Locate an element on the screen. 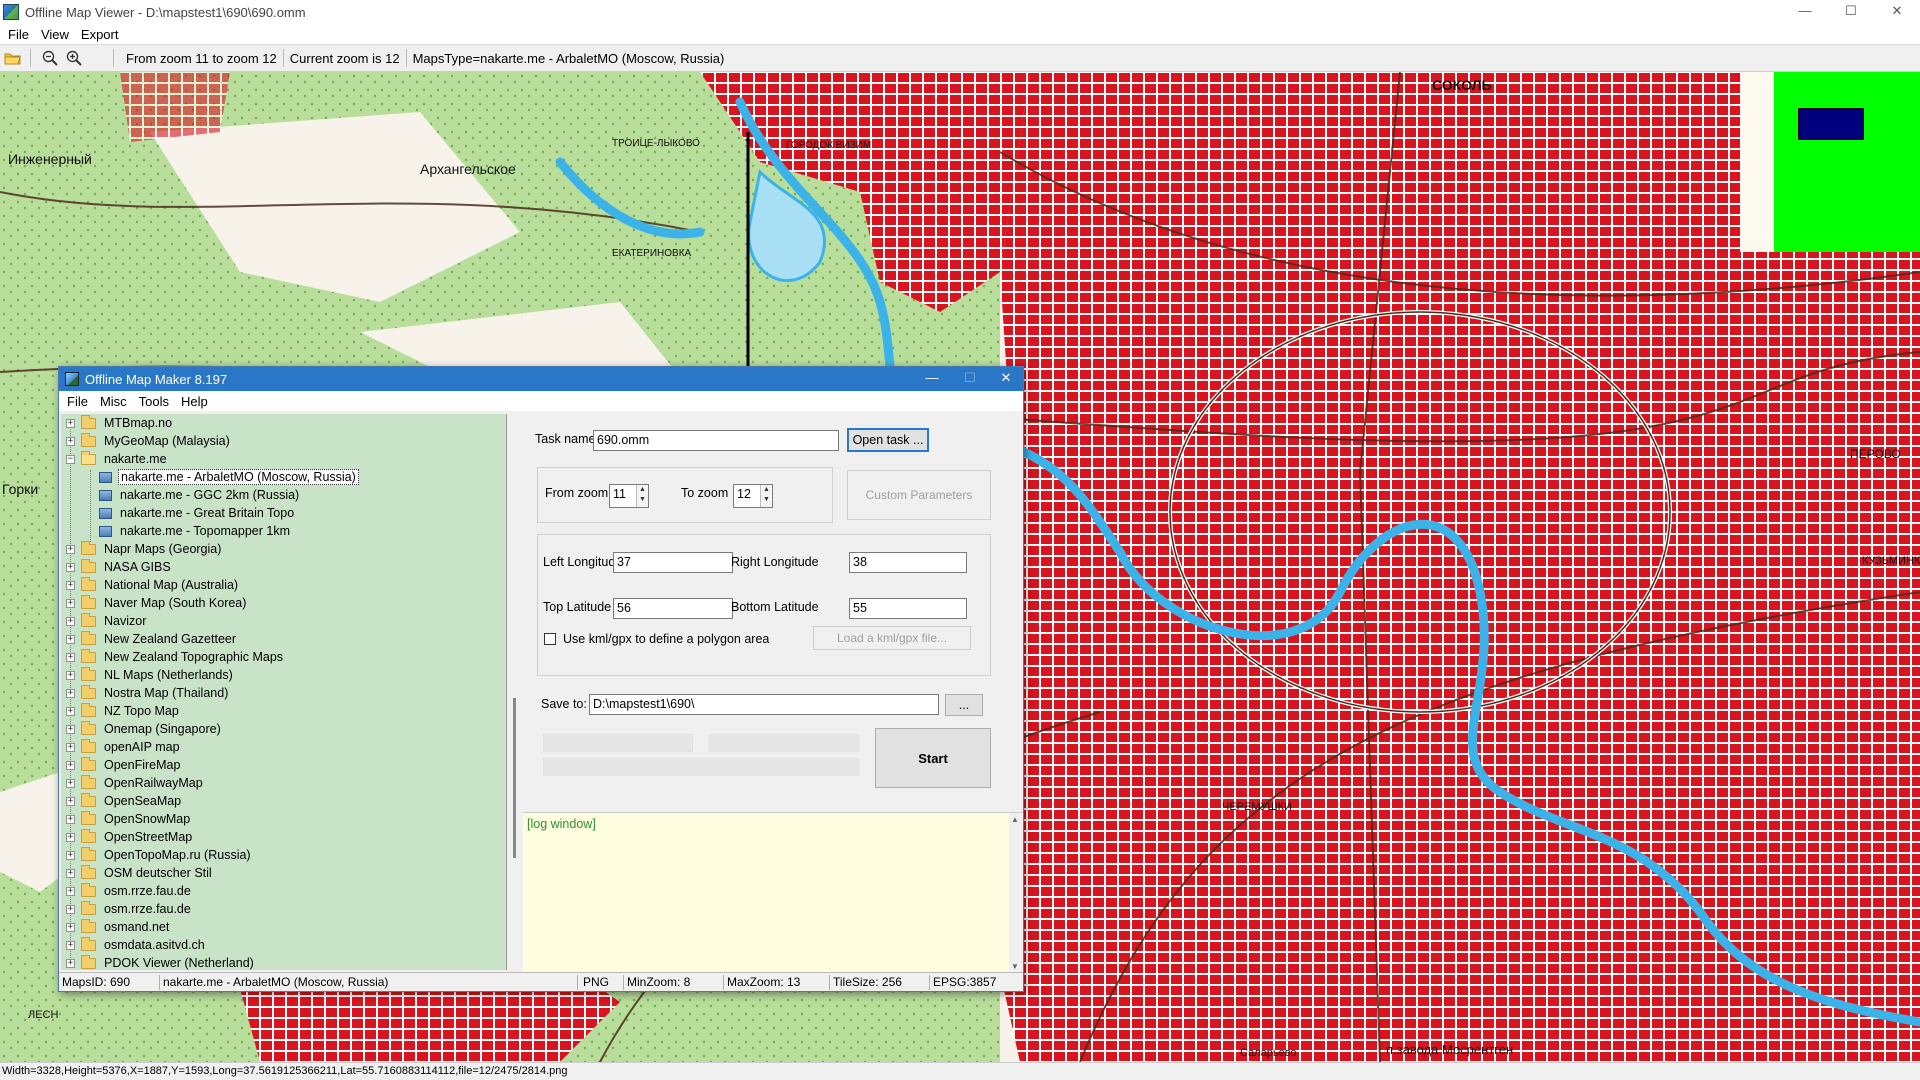 This screenshot has width=1920, height=1080. menu-view: View is located at coordinates (57, 34).